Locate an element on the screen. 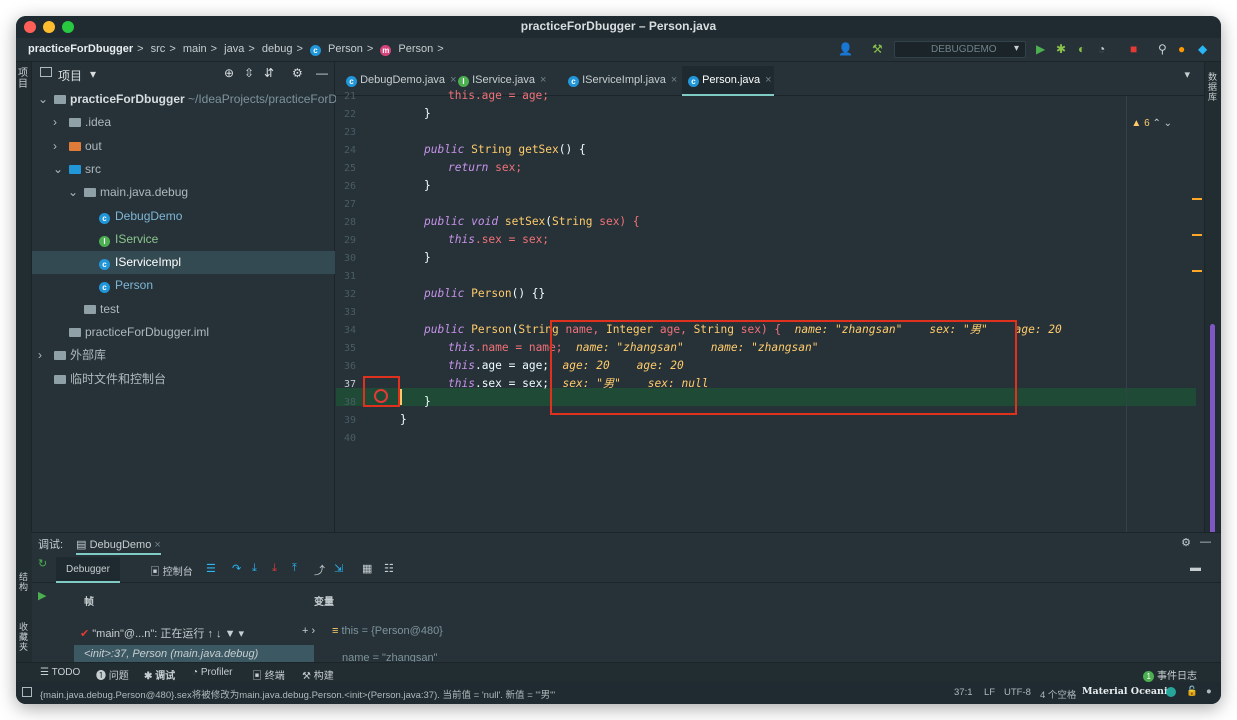 The height and width of the screenshot is (720, 1237). breadcrumb-src: src is located at coordinates (158, 49).